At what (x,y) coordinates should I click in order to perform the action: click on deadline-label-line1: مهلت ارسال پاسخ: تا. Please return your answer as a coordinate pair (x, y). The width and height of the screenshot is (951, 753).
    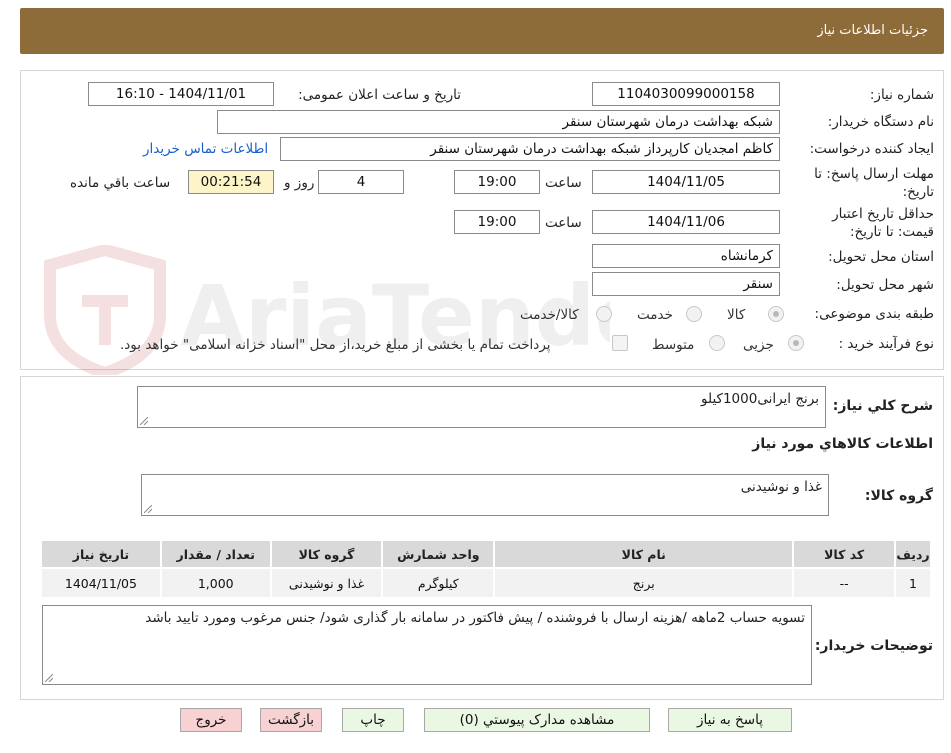
    Looking at the image, I should click on (874, 174).